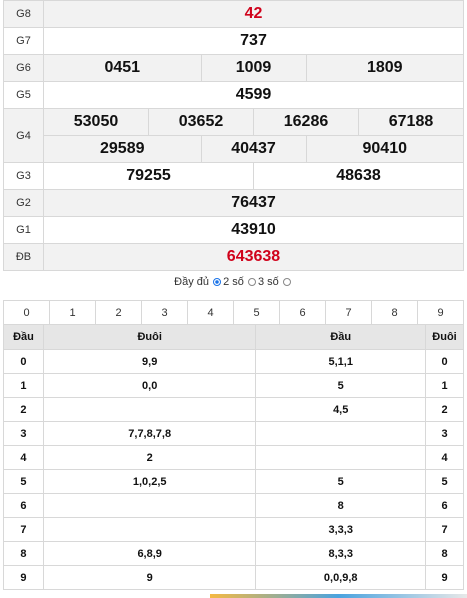  What do you see at coordinates (302, 312) in the screenshot?
I see `digit-filter: 6` at bounding box center [302, 312].